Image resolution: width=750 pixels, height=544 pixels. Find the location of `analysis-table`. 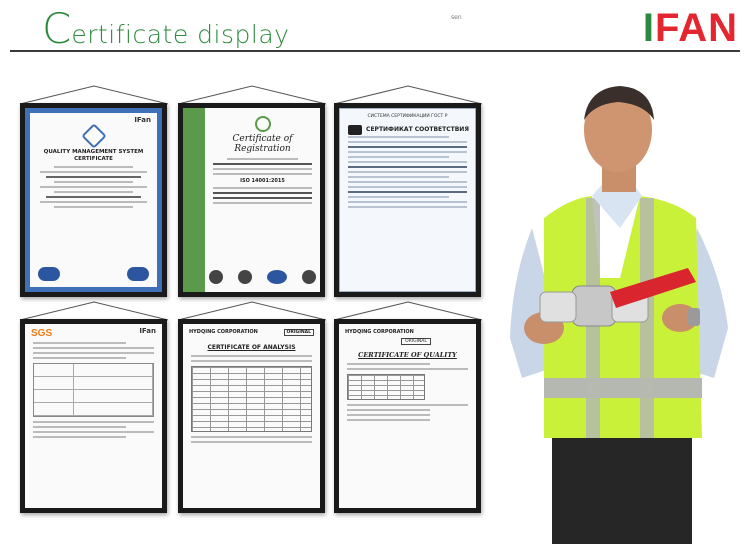

analysis-table is located at coordinates (251, 399).